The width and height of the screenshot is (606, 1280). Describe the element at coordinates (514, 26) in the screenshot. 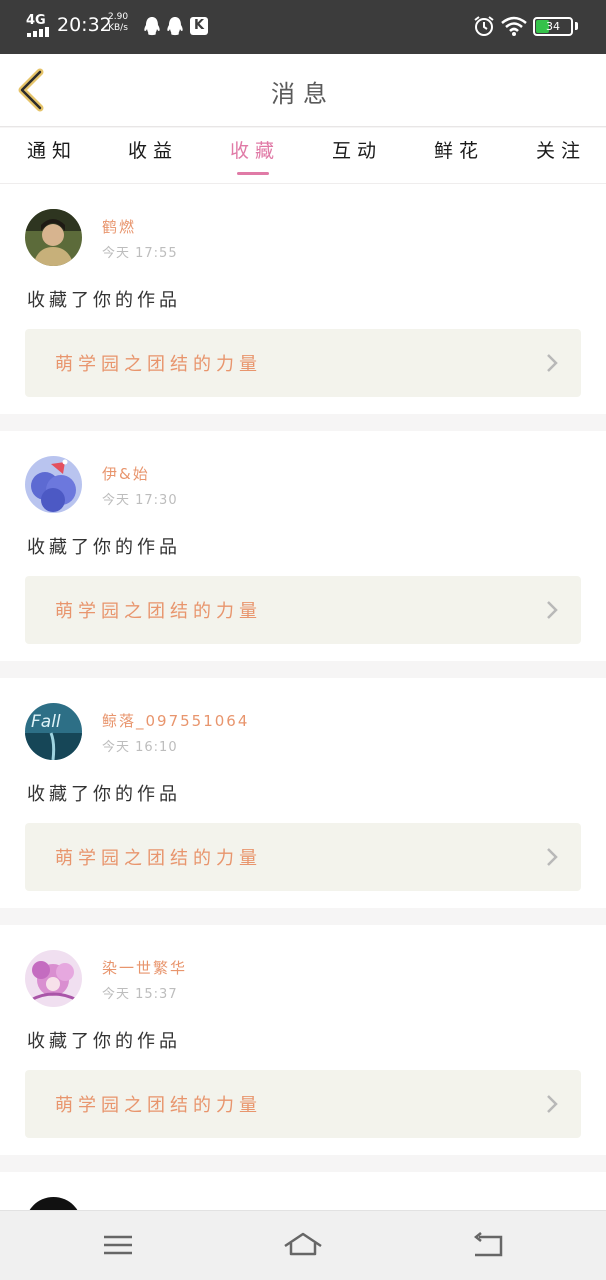

I see `wifi-icon` at that location.